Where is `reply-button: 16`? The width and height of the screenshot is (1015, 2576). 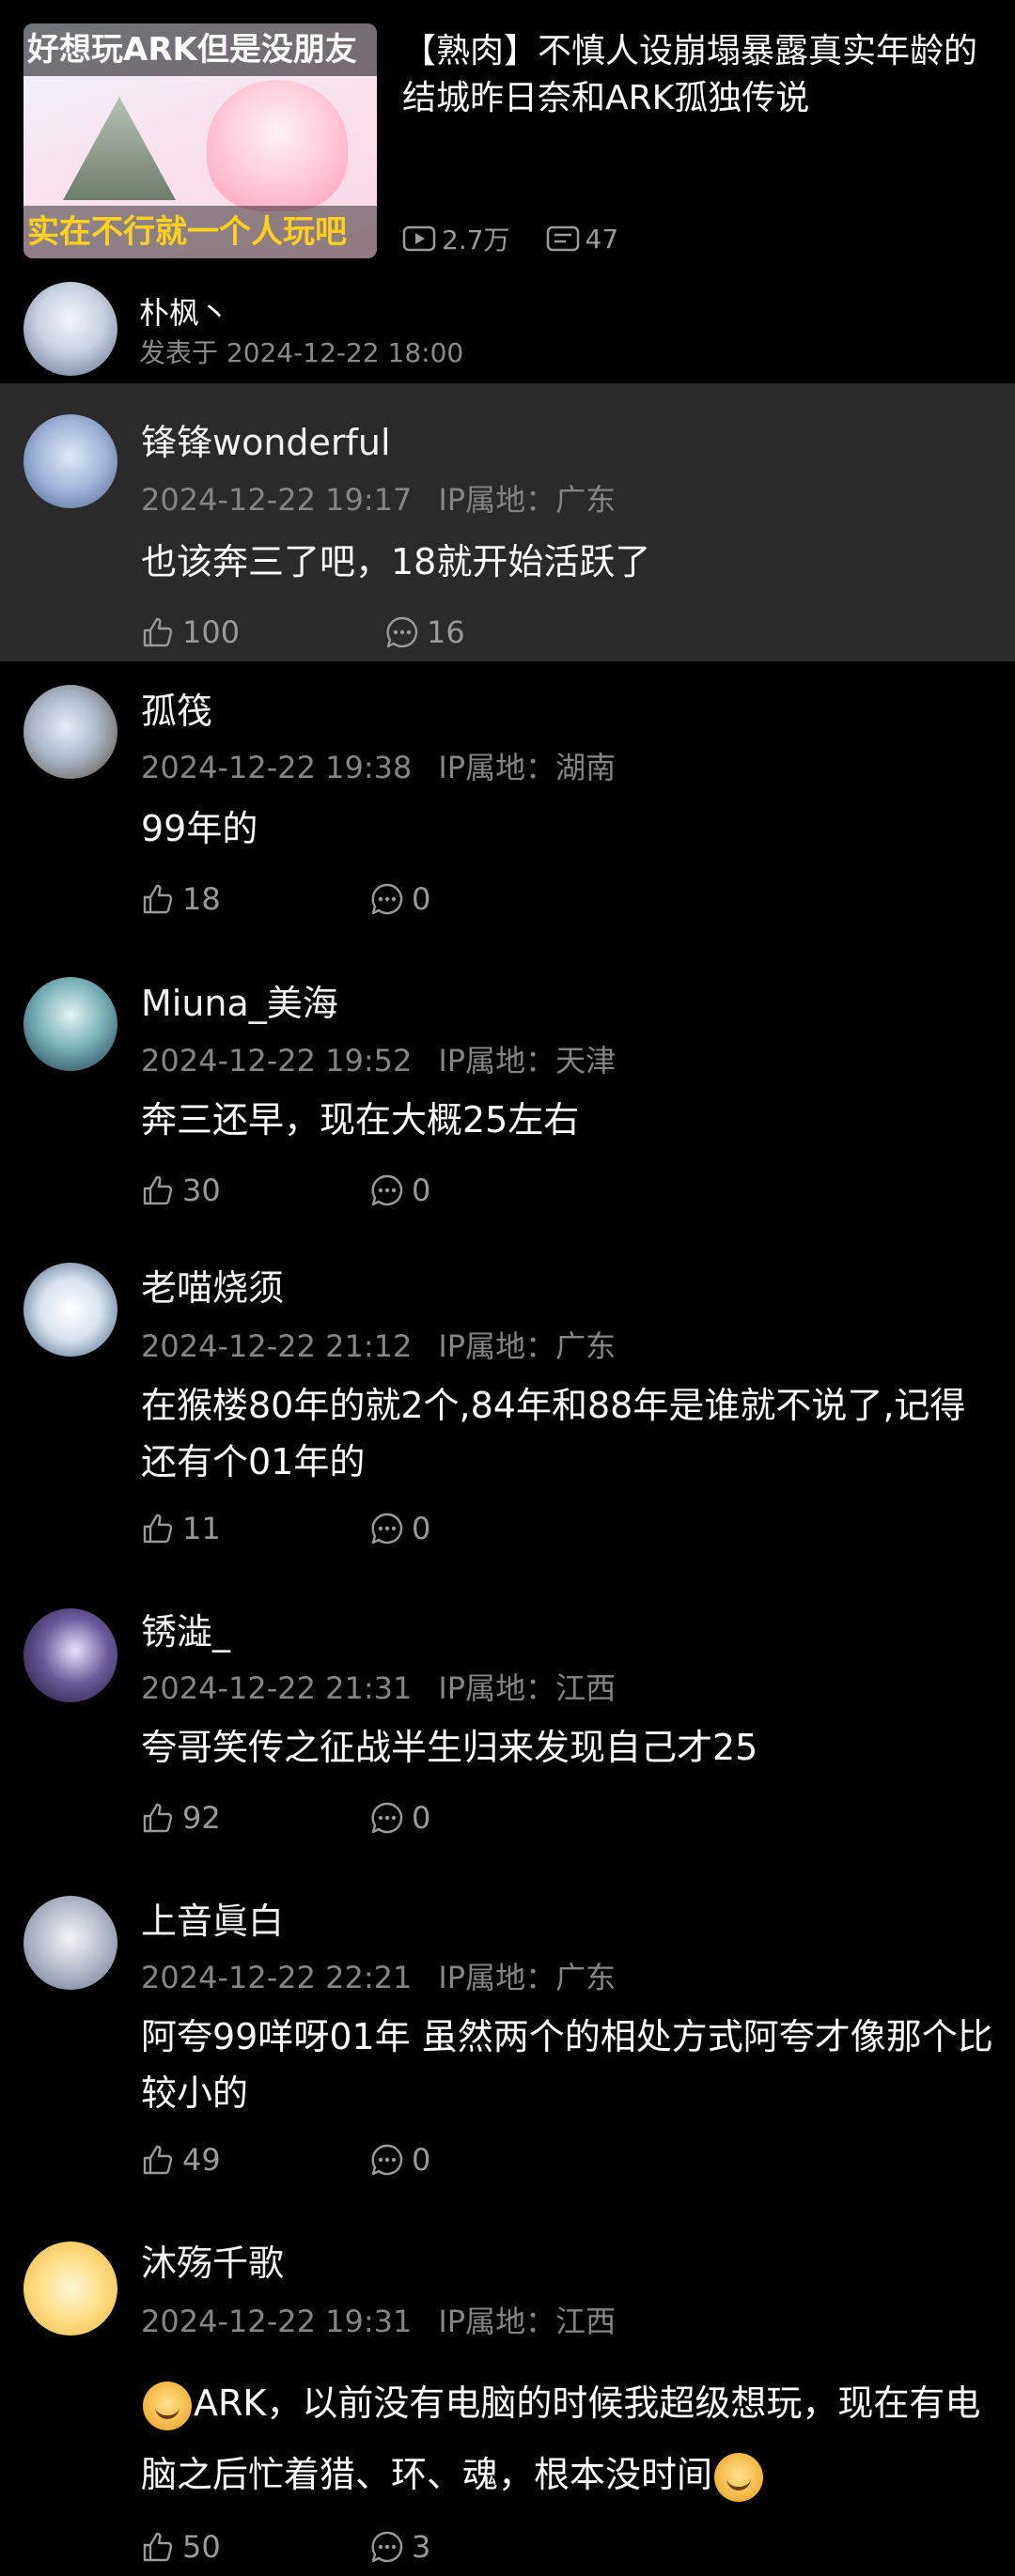 reply-button: 16 is located at coordinates (425, 632).